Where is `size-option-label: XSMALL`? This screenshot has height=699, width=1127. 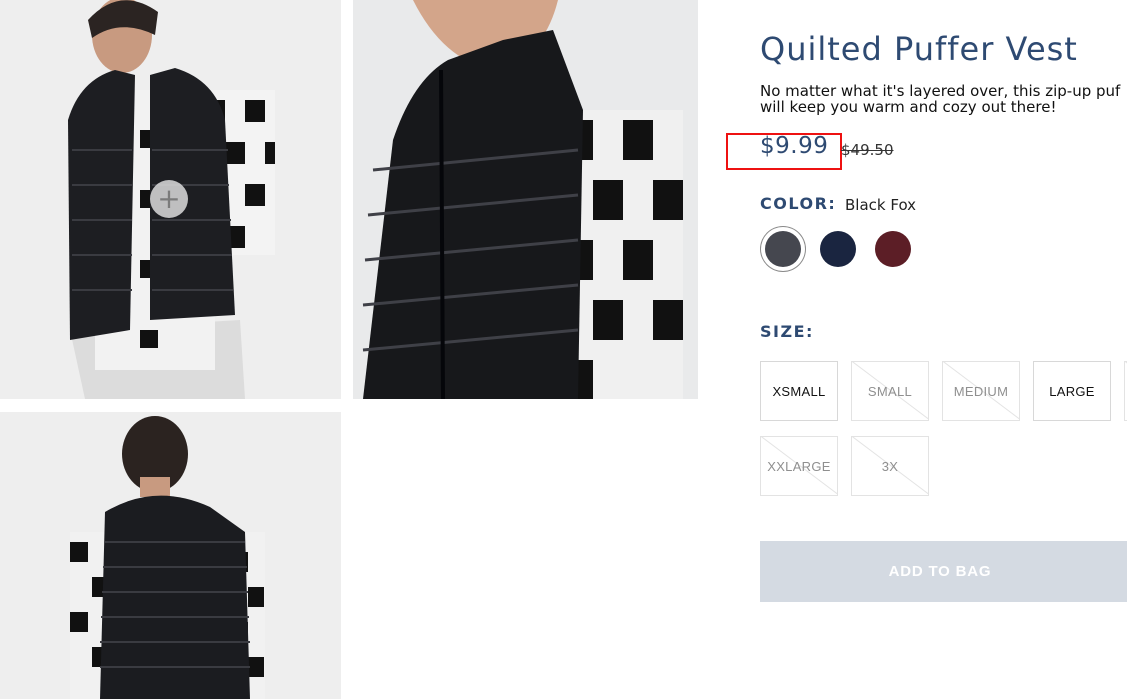 size-option-label: XSMALL is located at coordinates (799, 391).